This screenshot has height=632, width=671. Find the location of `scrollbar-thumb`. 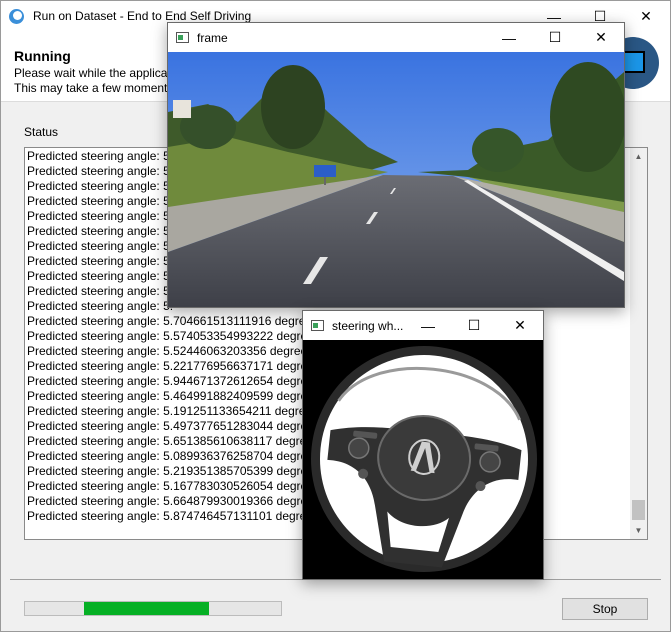

scrollbar-thumb is located at coordinates (638, 510).